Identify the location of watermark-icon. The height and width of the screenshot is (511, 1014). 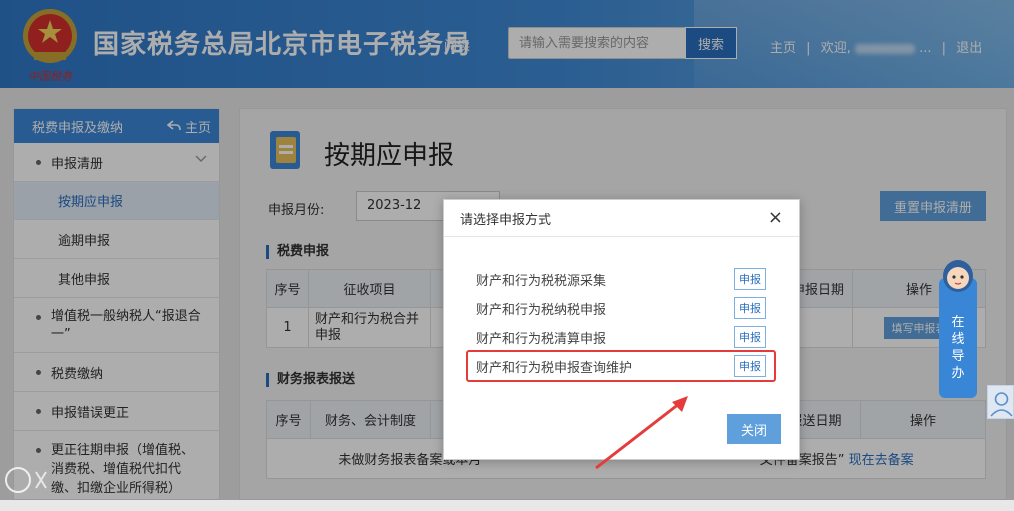
(26, 480).